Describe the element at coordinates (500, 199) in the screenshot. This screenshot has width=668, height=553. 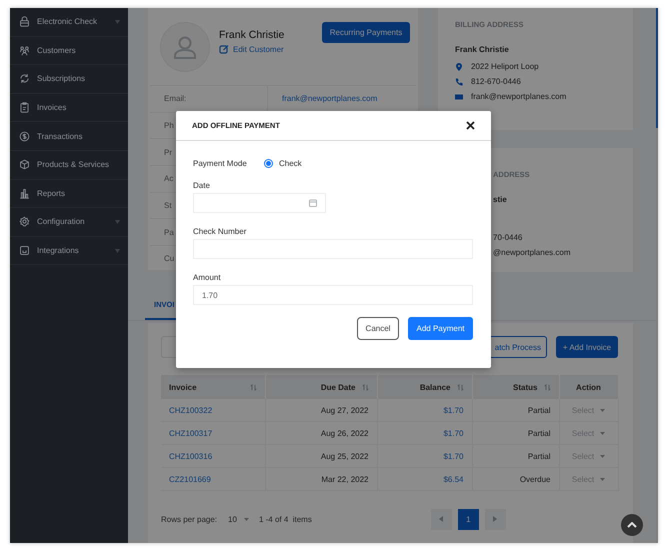
I see `address-name: stie` at that location.